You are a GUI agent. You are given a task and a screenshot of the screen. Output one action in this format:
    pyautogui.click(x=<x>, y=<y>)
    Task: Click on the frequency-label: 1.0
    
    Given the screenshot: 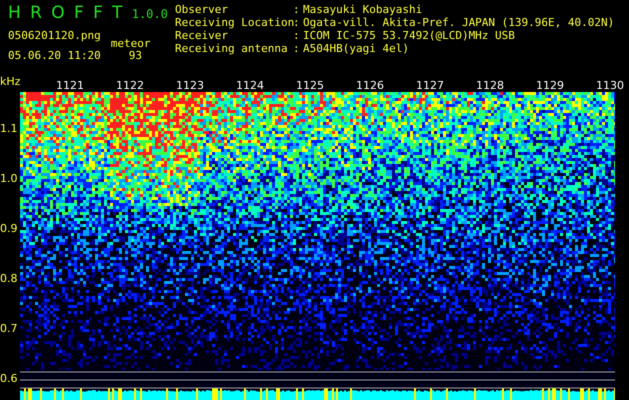 What is the action you would take?
    pyautogui.click(x=9, y=179)
    